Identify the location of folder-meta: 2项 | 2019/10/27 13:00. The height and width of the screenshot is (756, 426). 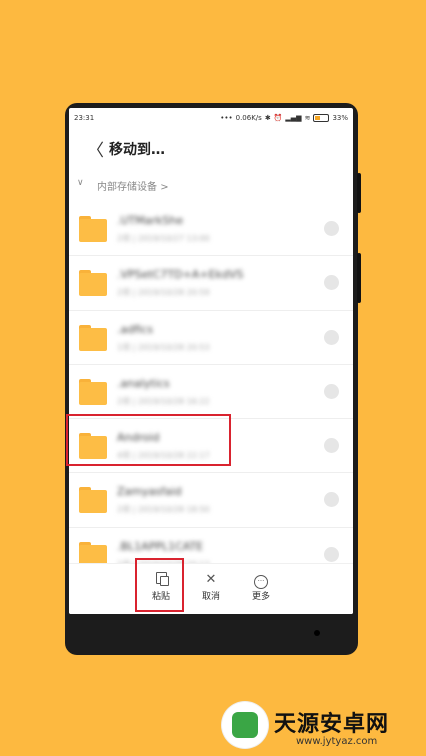
(163, 238).